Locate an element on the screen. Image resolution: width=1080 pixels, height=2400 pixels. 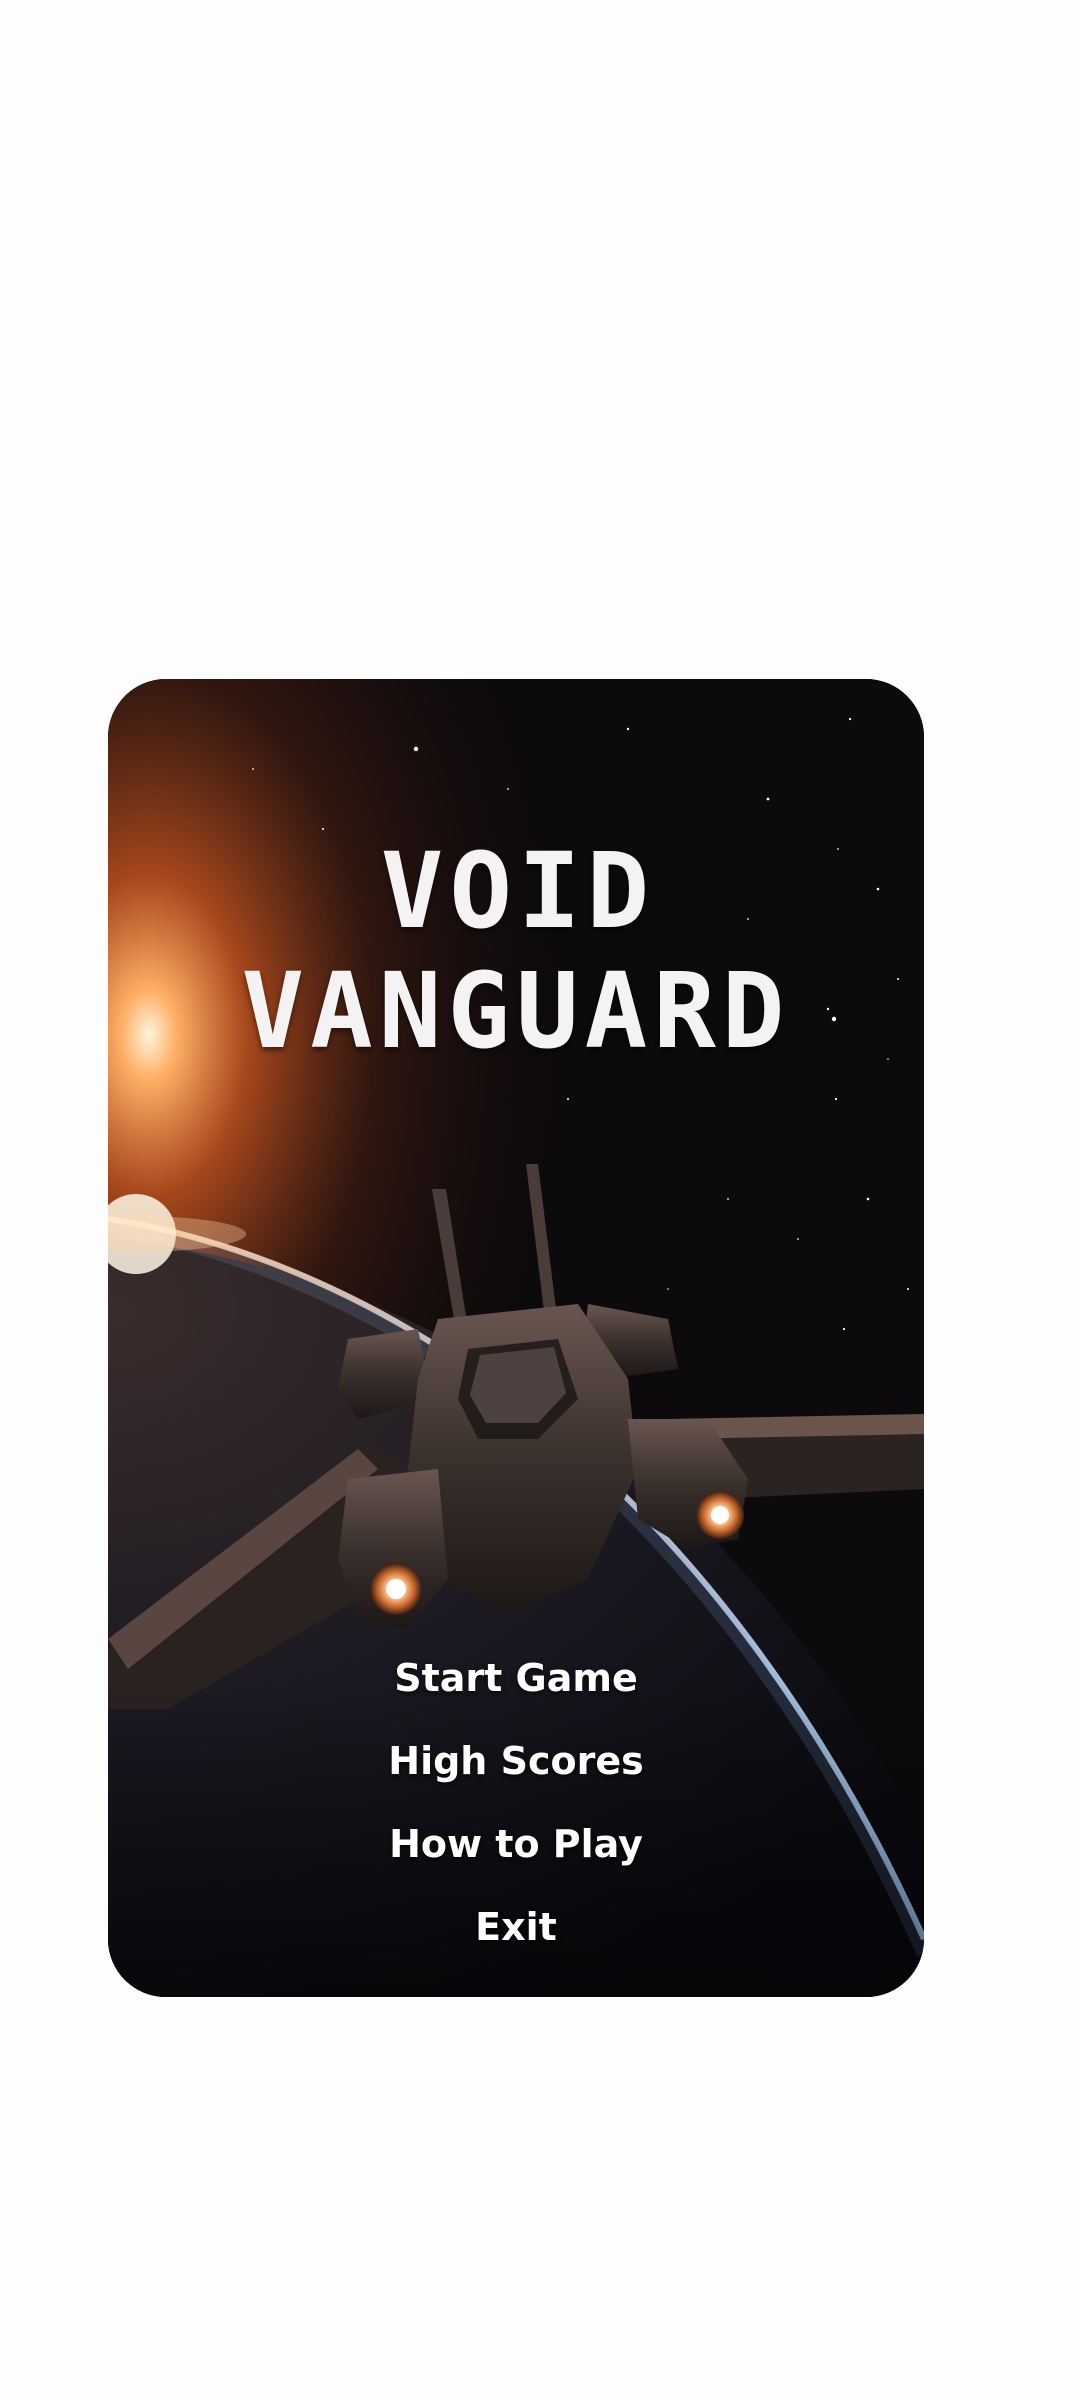
how-to-play-button: How to Play is located at coordinates (516, 1844).